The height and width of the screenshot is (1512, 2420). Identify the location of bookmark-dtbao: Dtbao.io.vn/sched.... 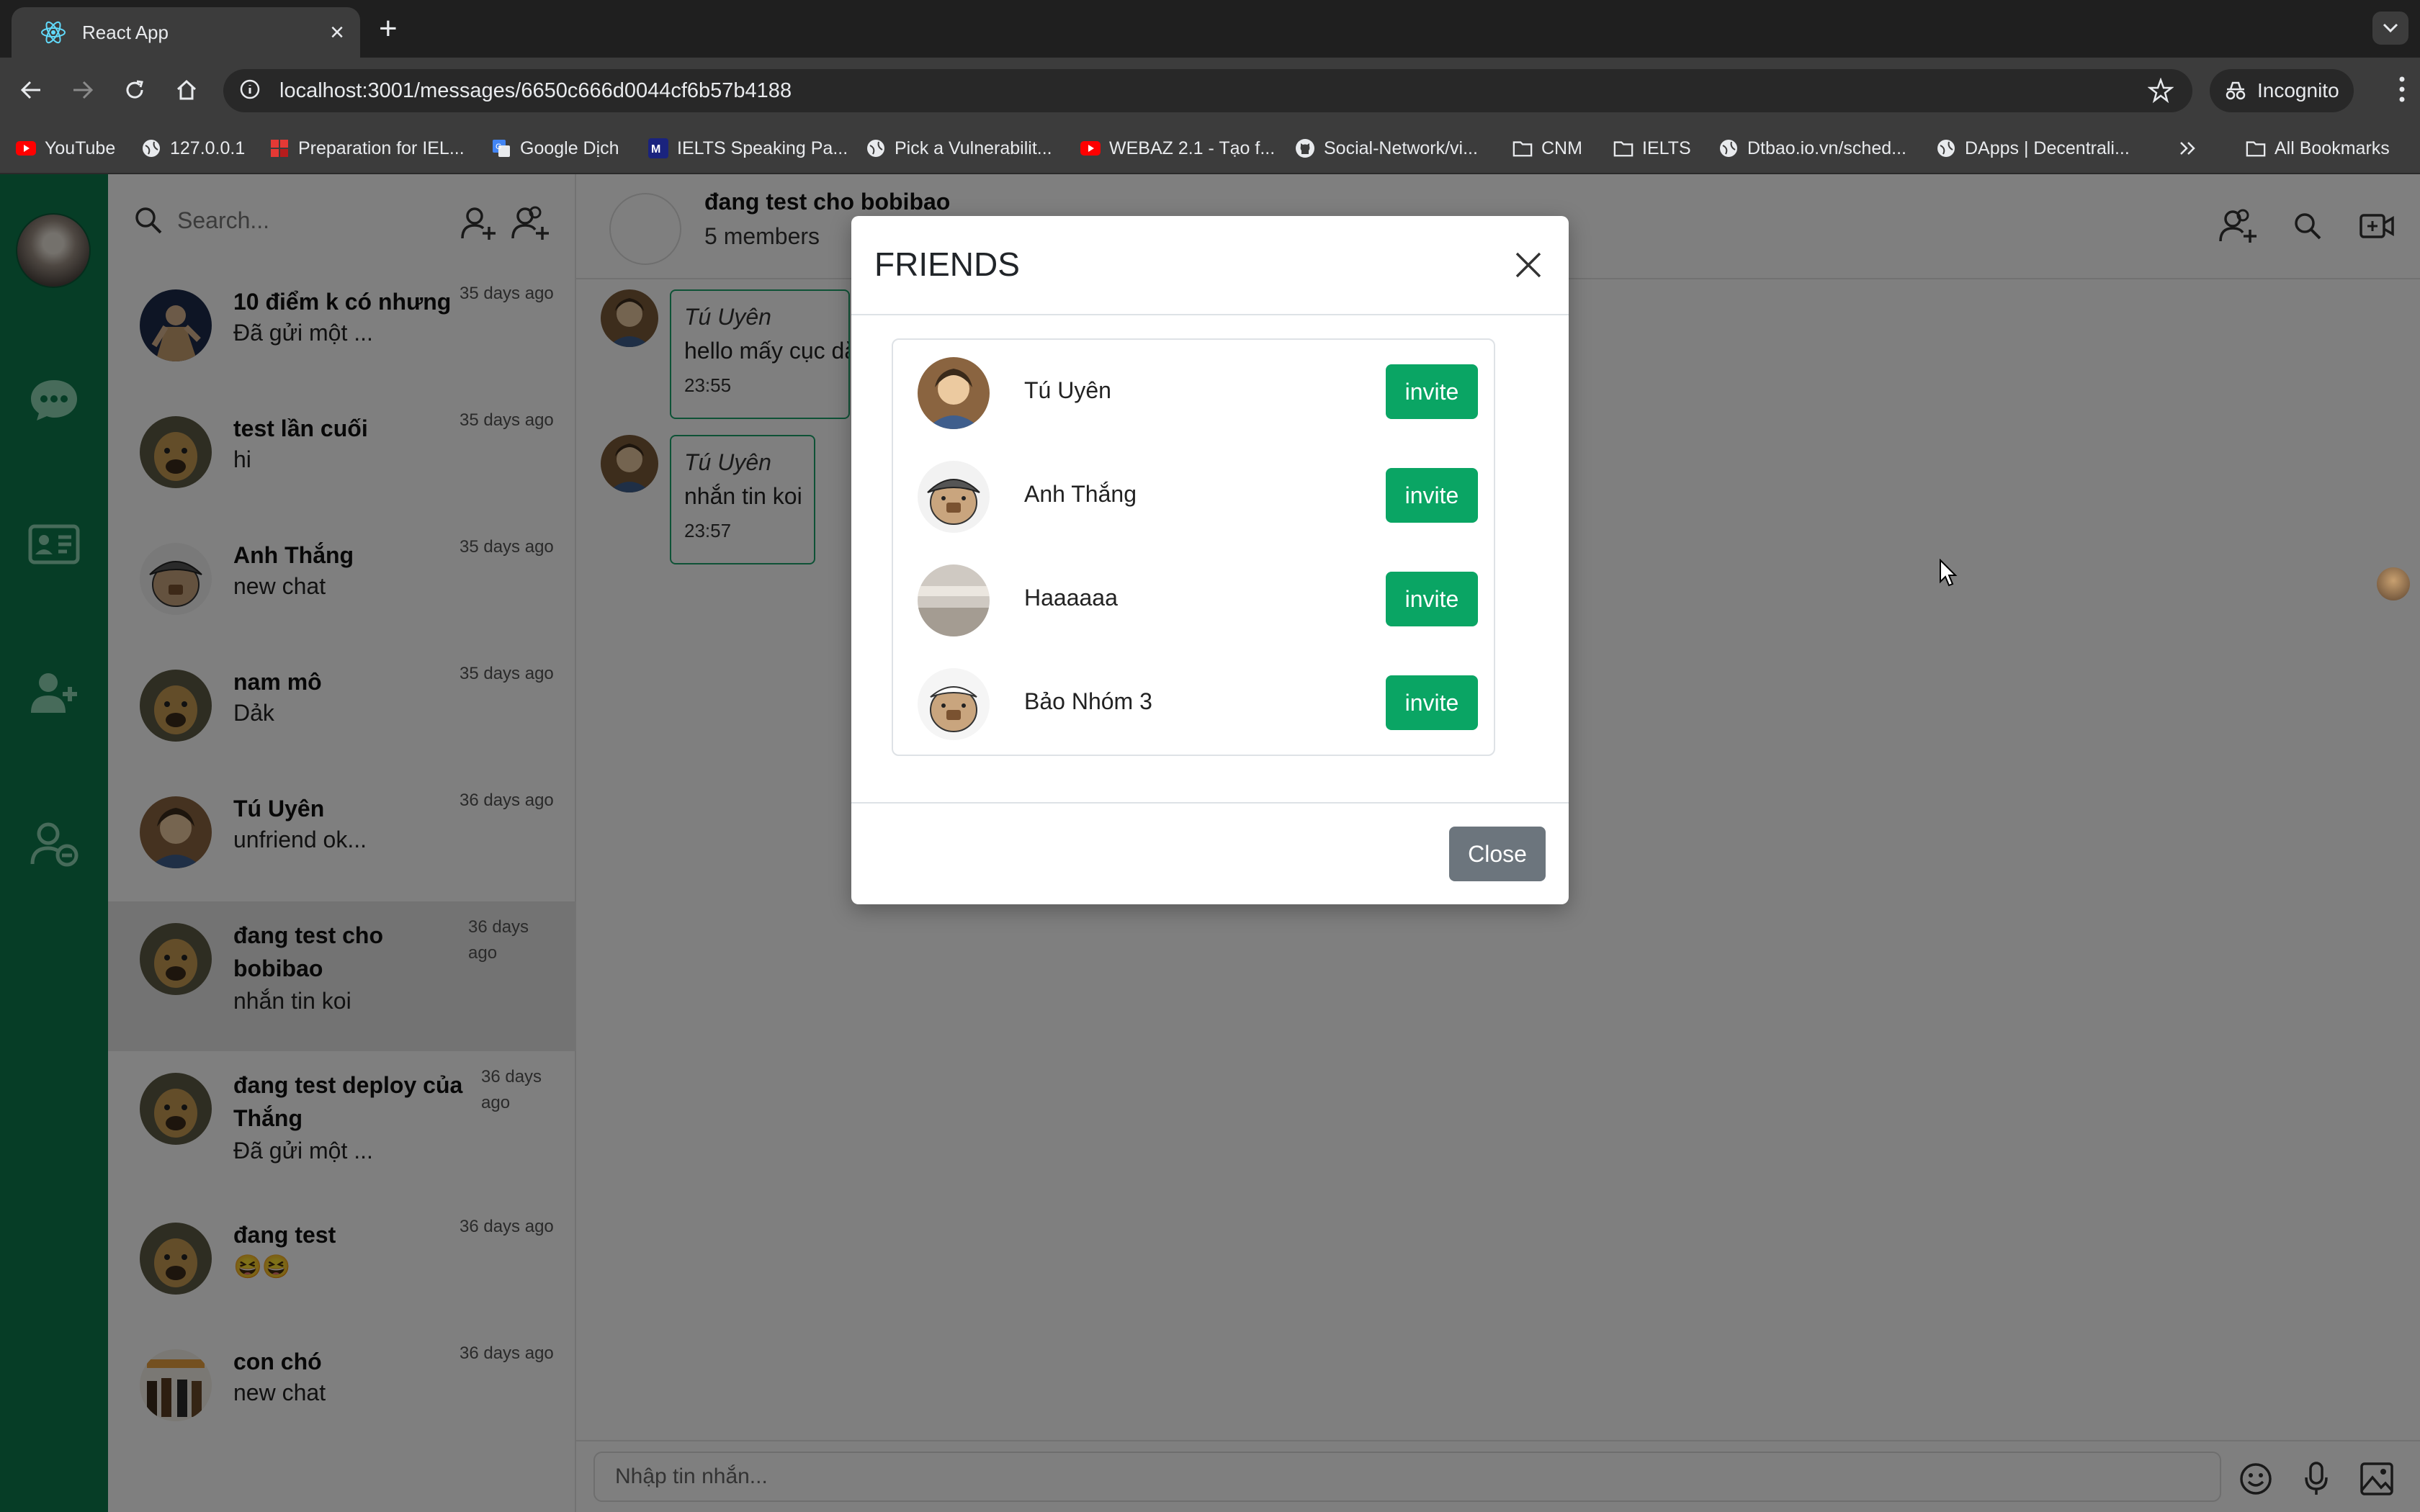
(1812, 148).